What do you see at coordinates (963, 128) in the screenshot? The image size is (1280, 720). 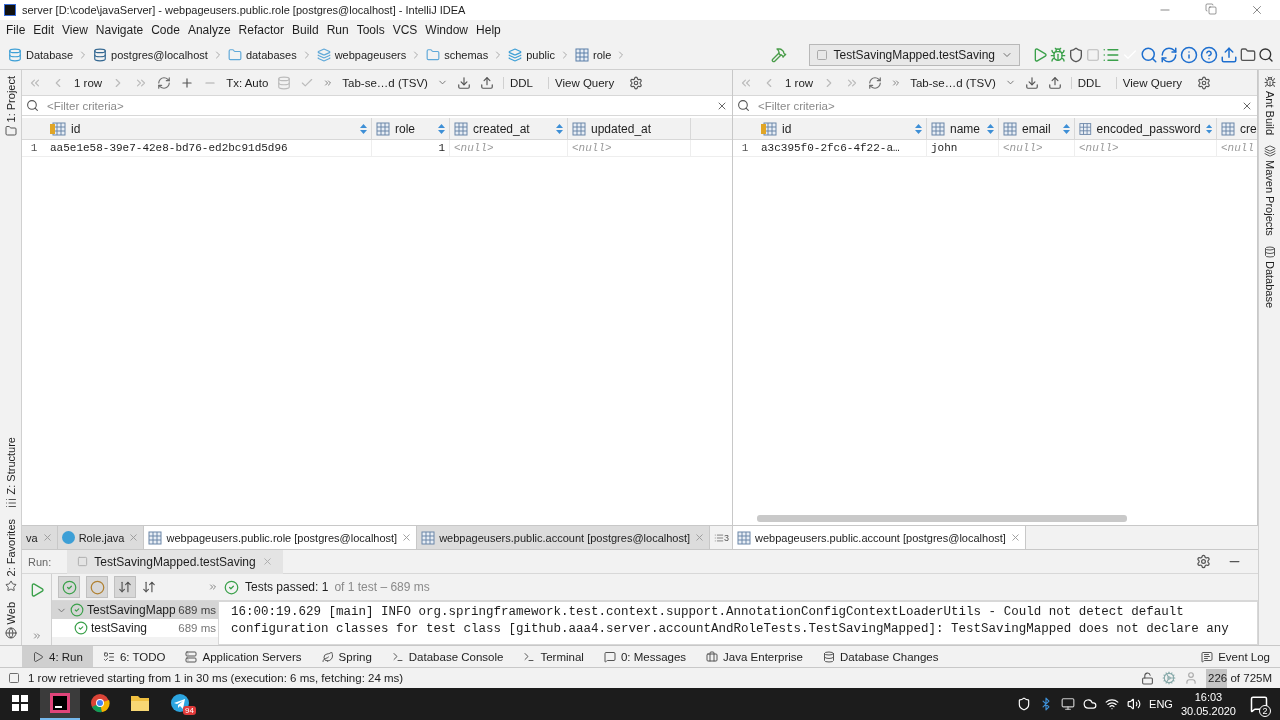 I see `column-header: name` at bounding box center [963, 128].